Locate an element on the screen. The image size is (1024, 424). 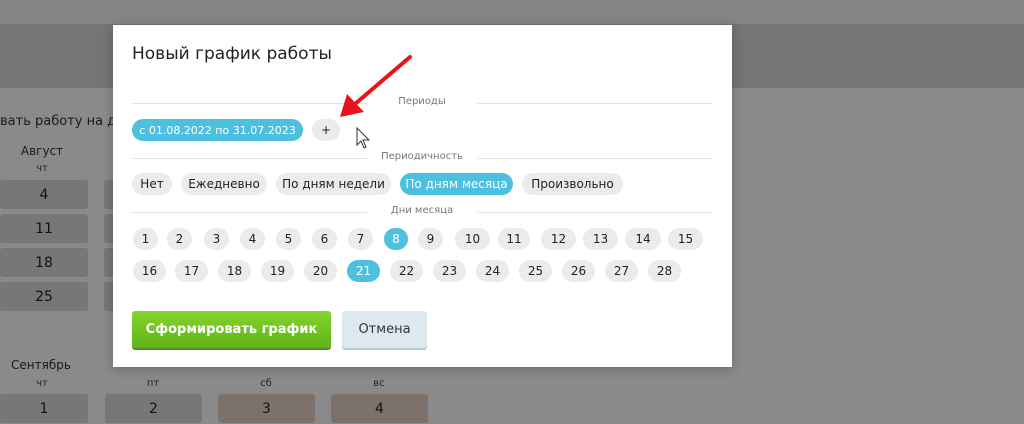
month-day-chip: 5 is located at coordinates (288, 239).